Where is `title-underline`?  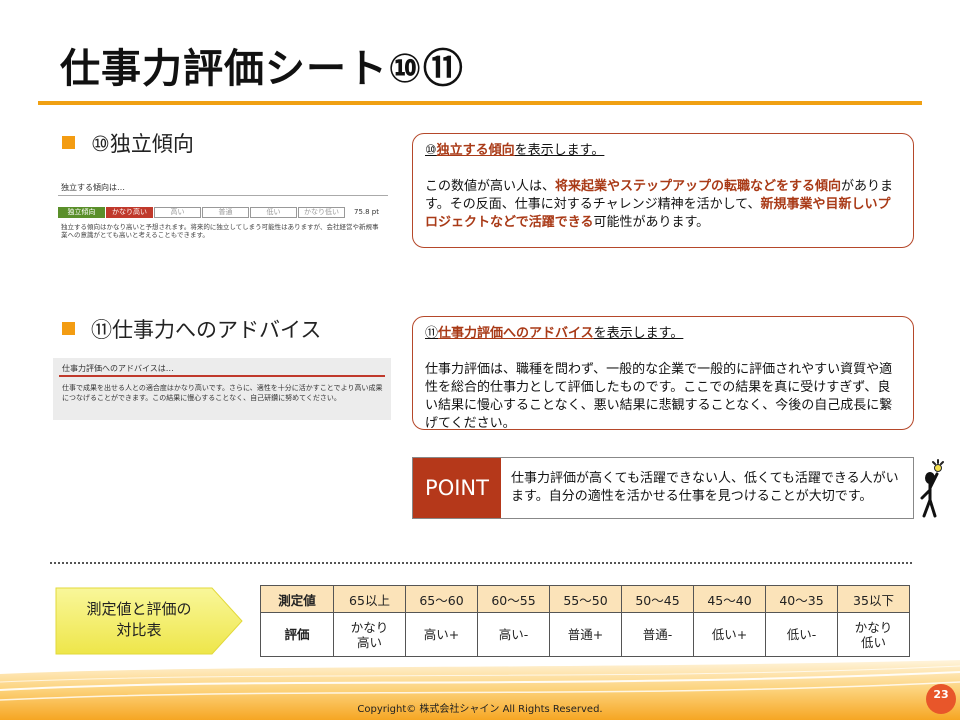 title-underline is located at coordinates (480, 103).